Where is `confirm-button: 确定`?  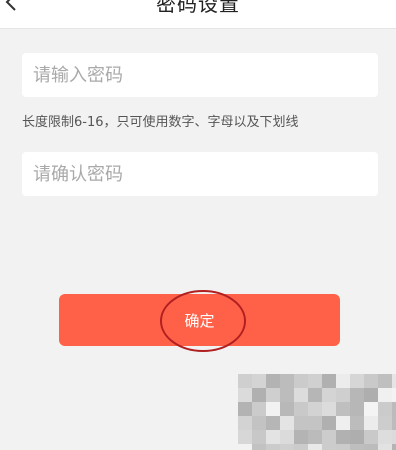 confirm-button: 确定 is located at coordinates (199, 320).